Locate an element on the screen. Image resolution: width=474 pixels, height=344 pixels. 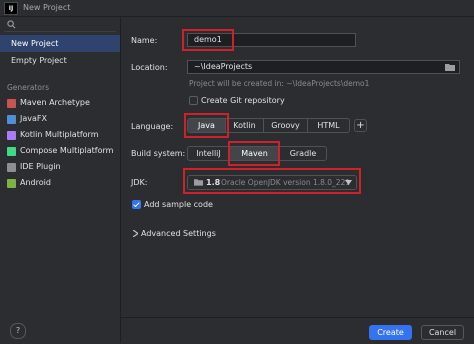
javafx-icon is located at coordinates (11, 119).